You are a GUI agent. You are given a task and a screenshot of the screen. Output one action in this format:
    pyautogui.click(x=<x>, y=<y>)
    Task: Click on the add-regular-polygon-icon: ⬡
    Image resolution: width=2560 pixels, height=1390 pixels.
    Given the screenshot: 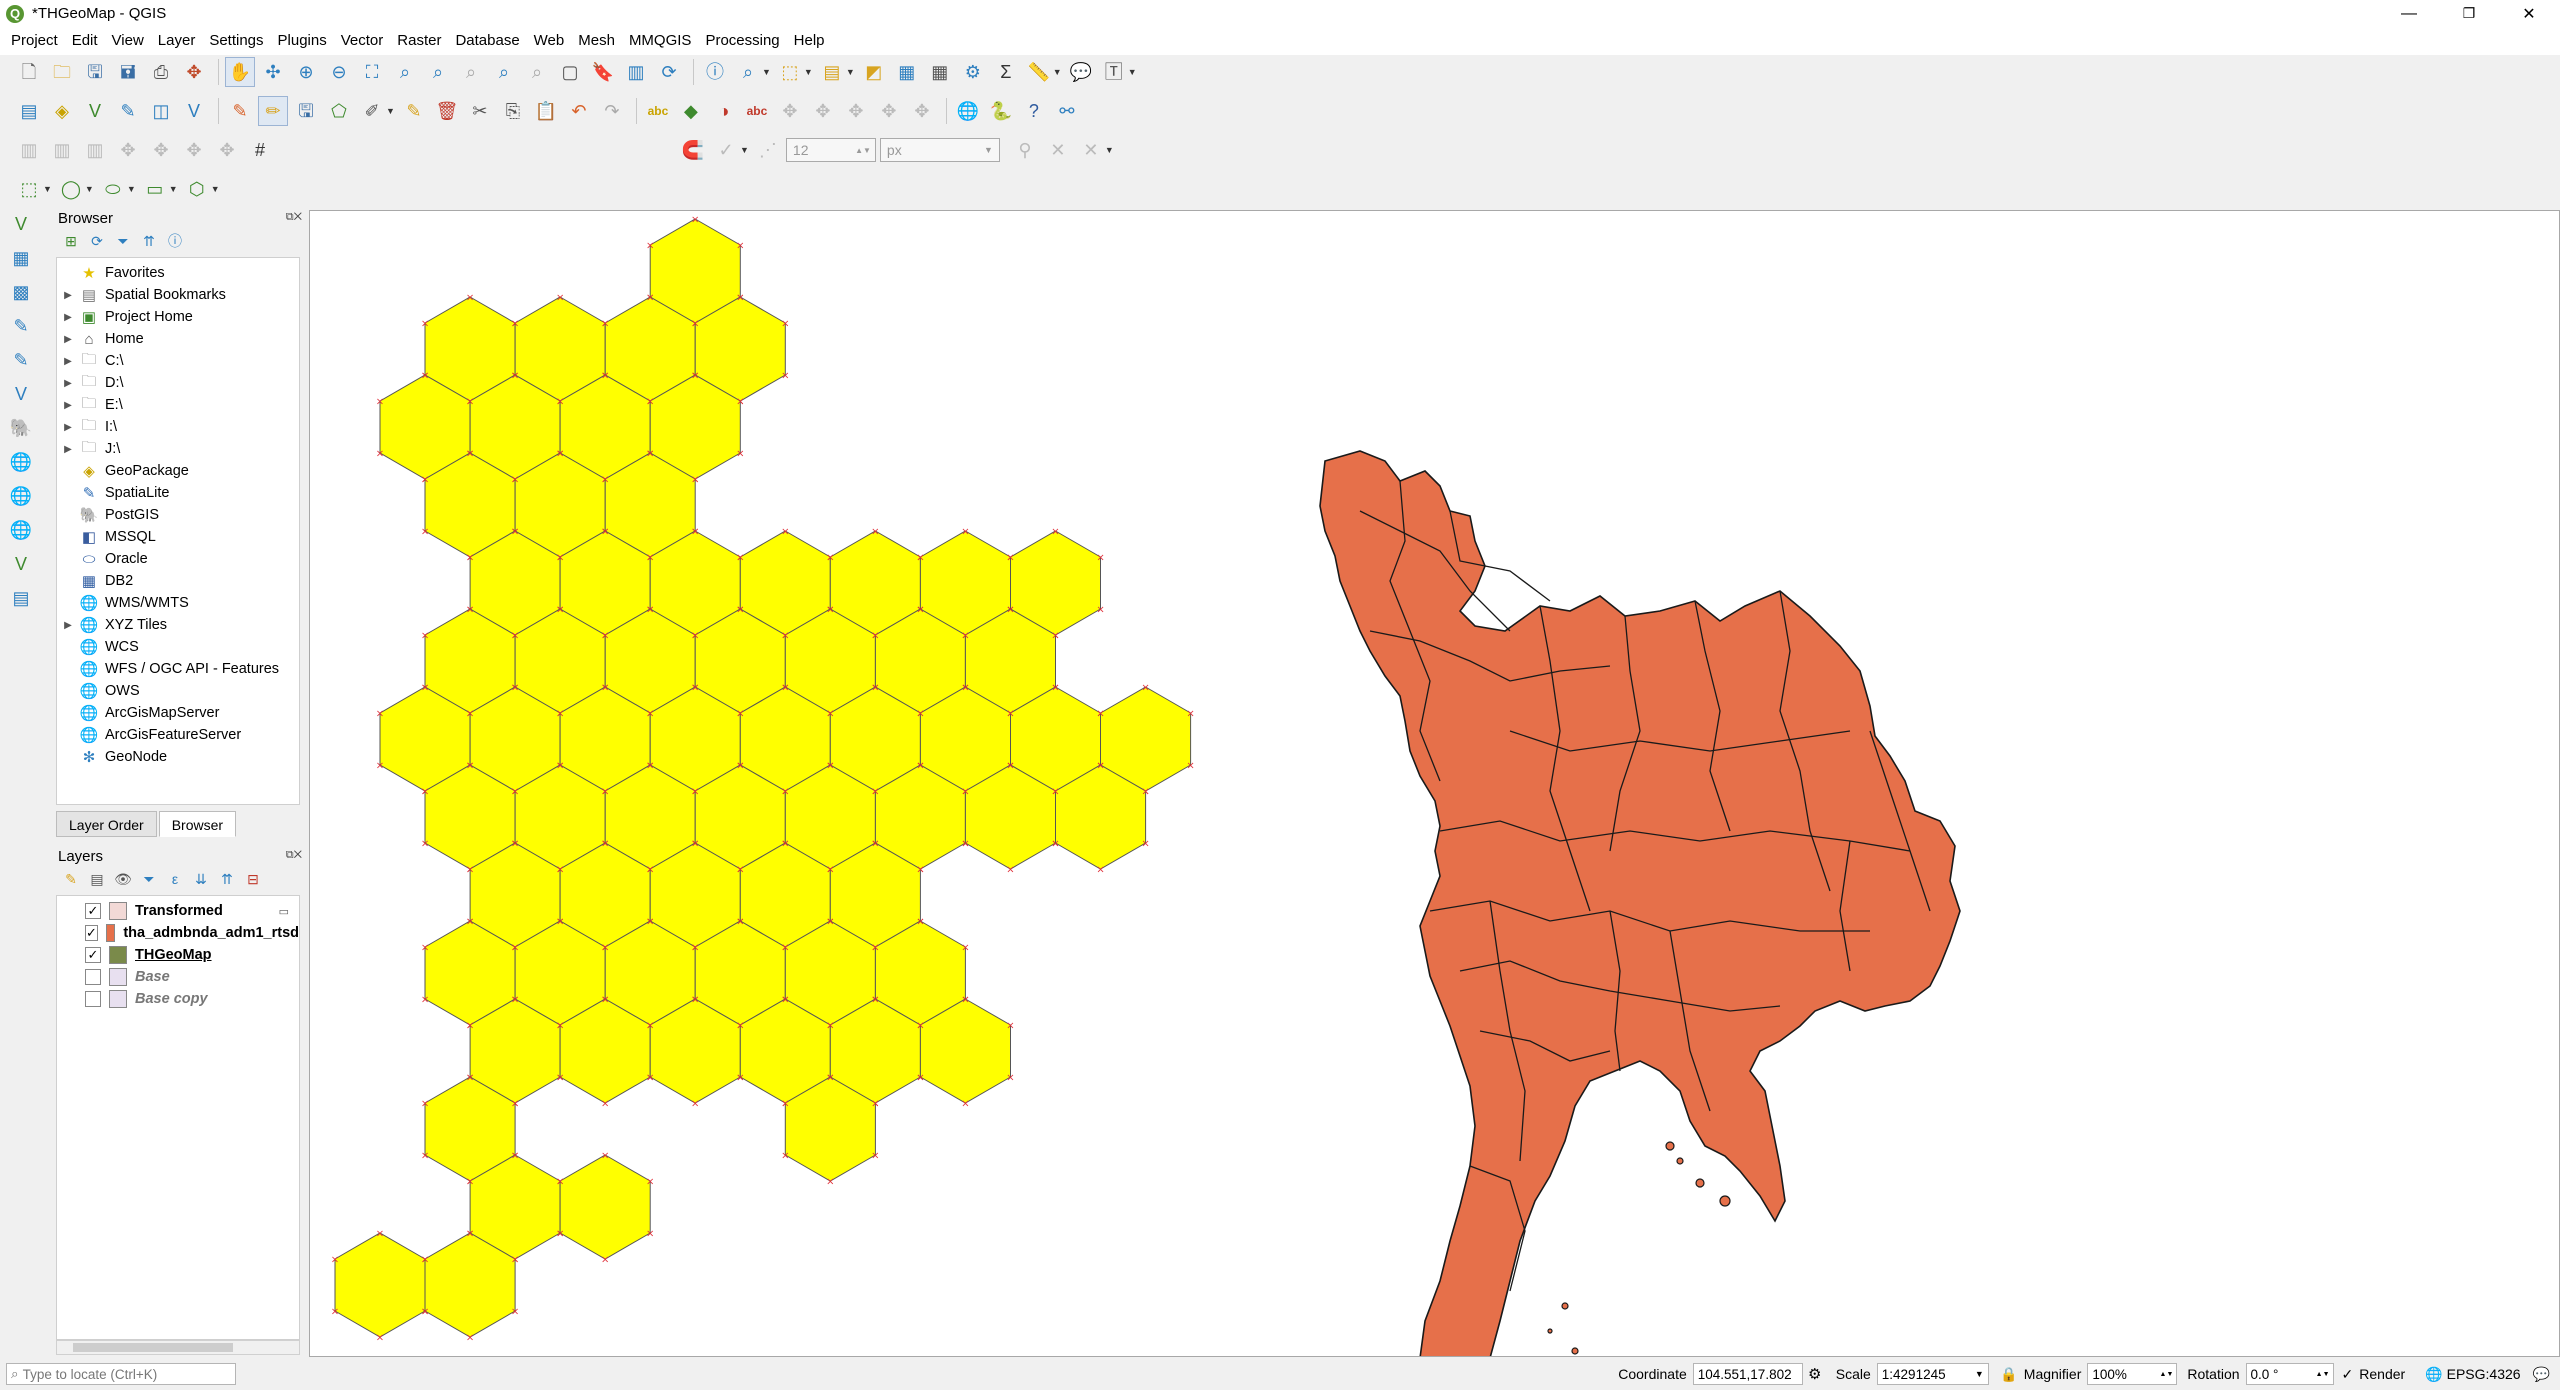 What is the action you would take?
    pyautogui.click(x=197, y=189)
    